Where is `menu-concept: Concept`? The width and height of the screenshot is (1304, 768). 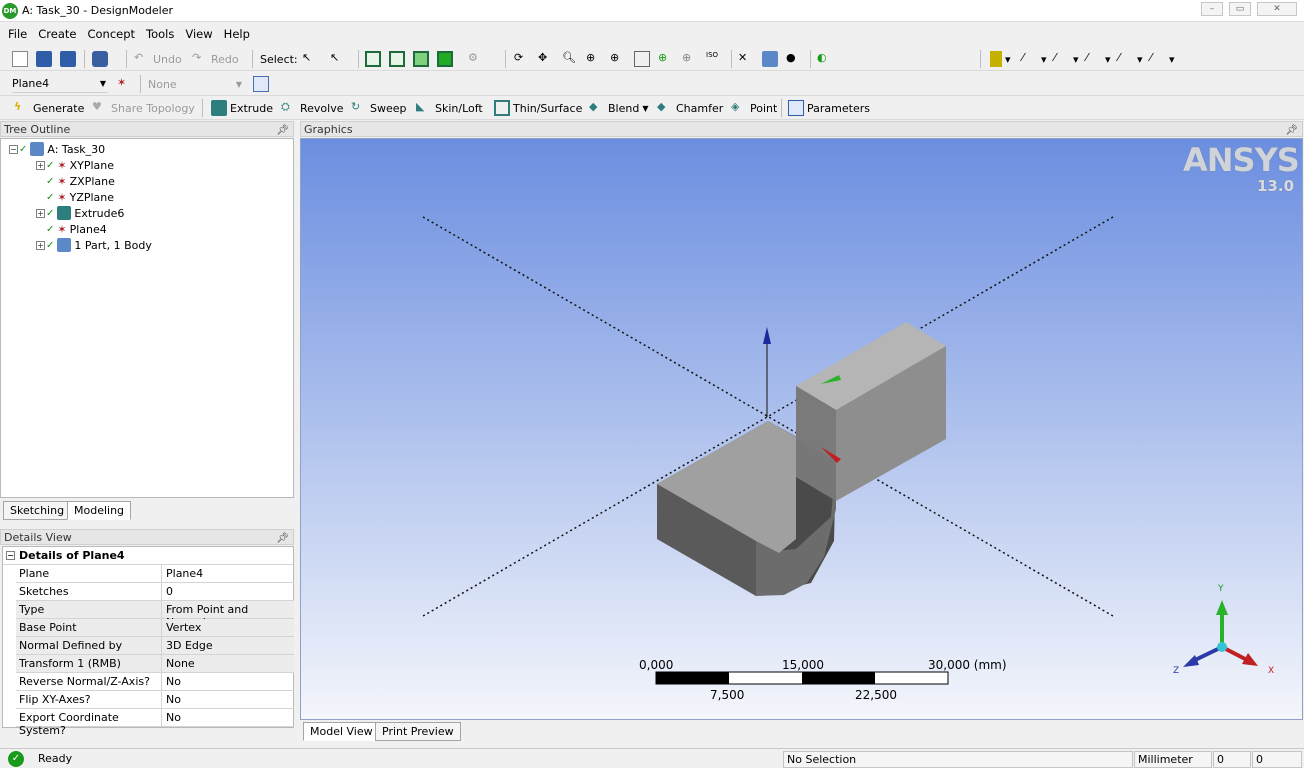 menu-concept: Concept is located at coordinates (110, 35).